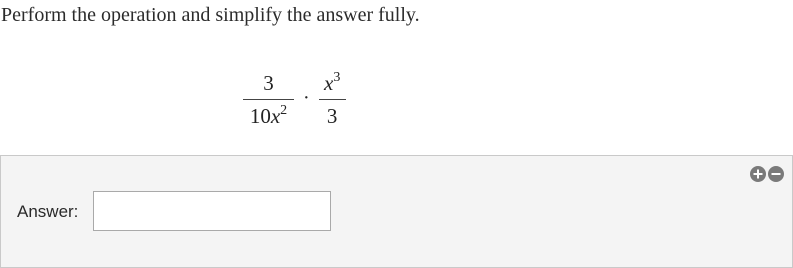 The height and width of the screenshot is (268, 793). What do you see at coordinates (268, 82) in the screenshot?
I see `fraction-left-numerator: 3` at bounding box center [268, 82].